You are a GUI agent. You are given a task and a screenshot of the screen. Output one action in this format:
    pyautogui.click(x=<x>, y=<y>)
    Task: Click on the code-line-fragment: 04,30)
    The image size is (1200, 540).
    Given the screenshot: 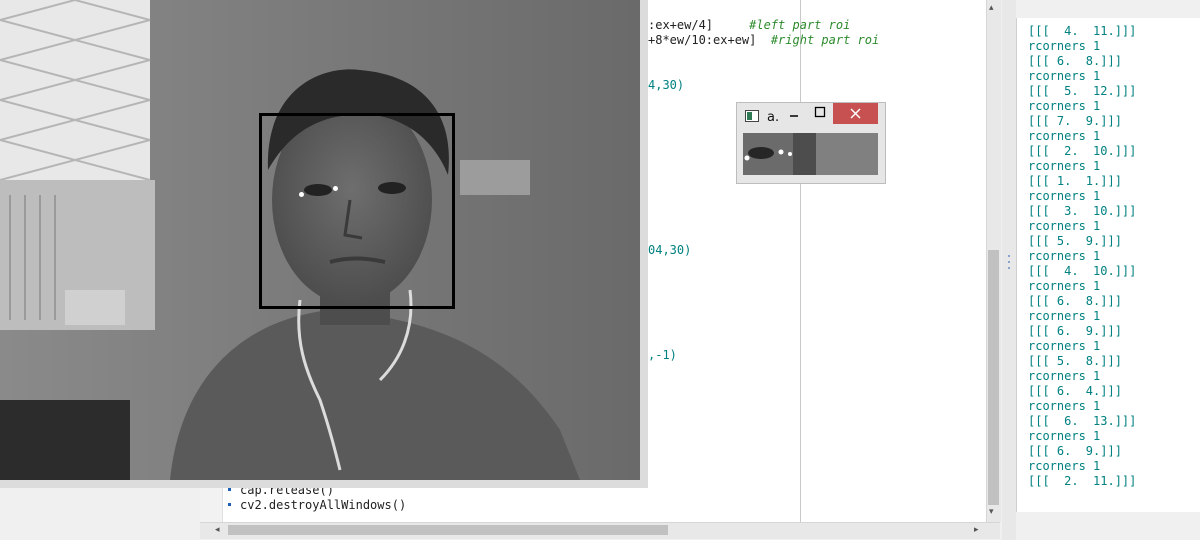 What is the action you would take?
    pyautogui.click(x=669, y=250)
    